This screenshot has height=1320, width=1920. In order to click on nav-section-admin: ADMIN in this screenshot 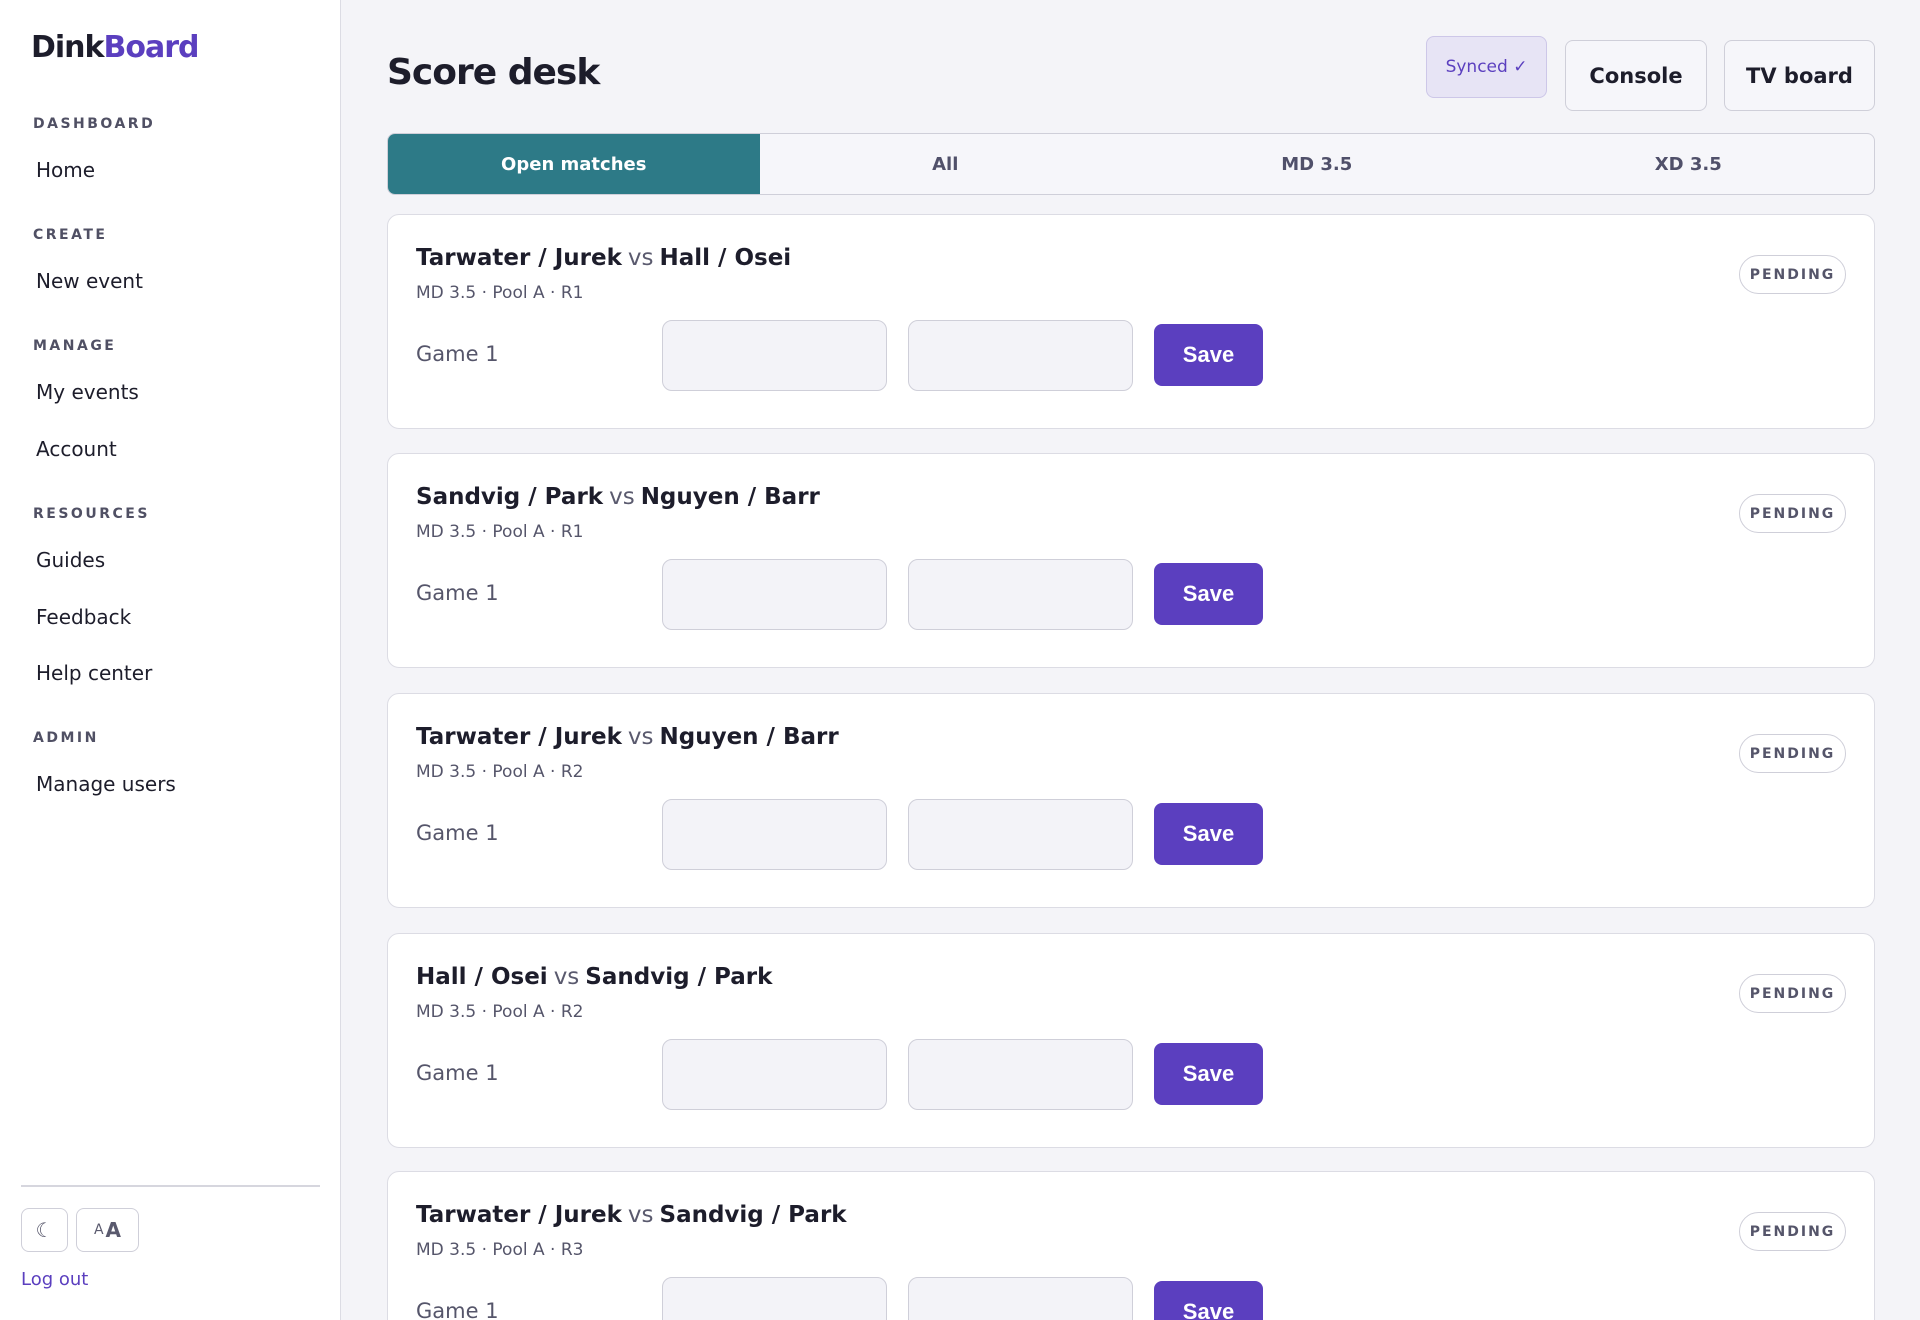, I will do `click(66, 738)`.